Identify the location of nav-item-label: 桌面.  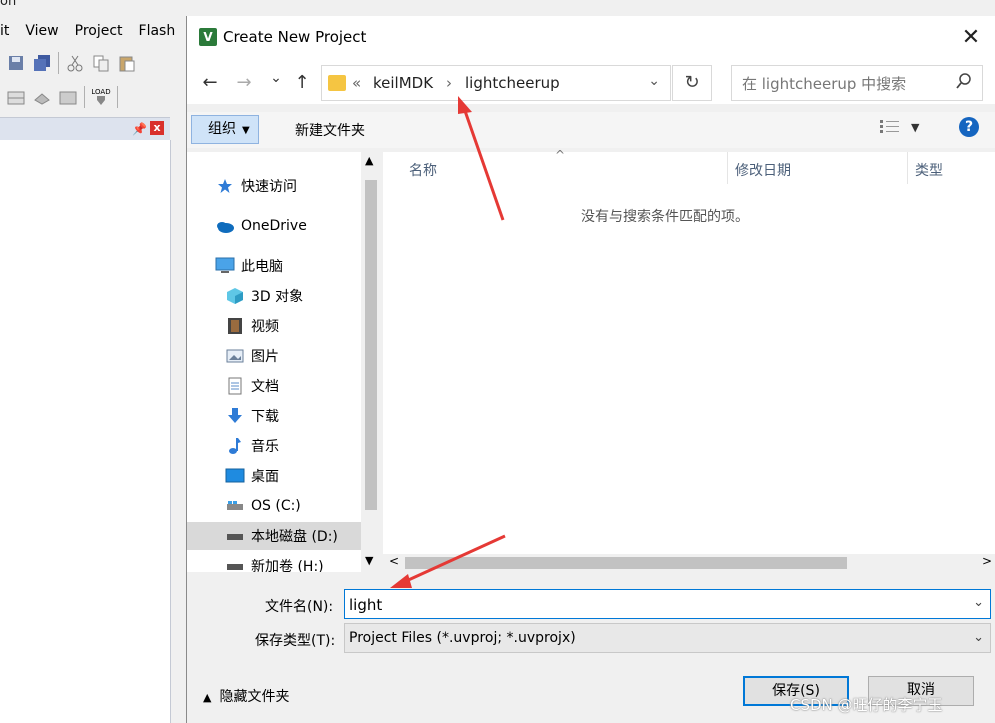
(265, 477).